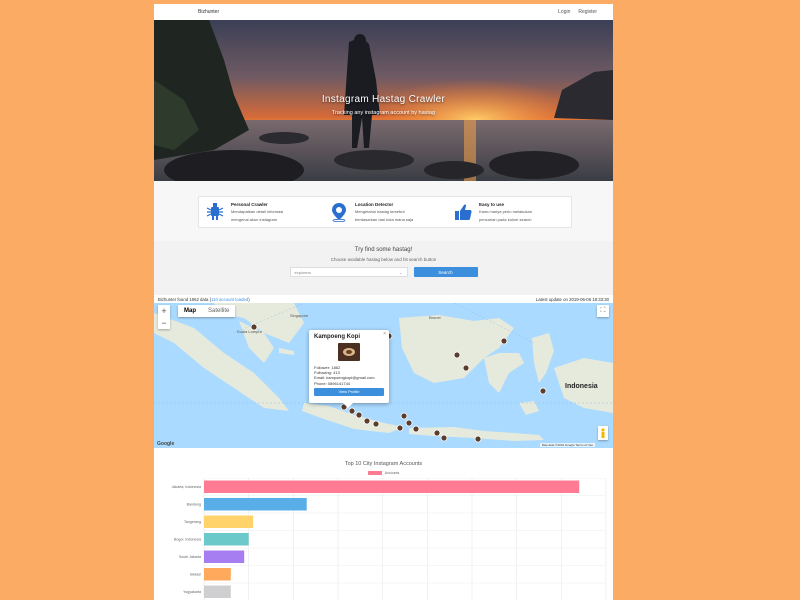  What do you see at coordinates (254, 219) in the screenshot?
I see `feature-desc: mengenai akun instagram` at bounding box center [254, 219].